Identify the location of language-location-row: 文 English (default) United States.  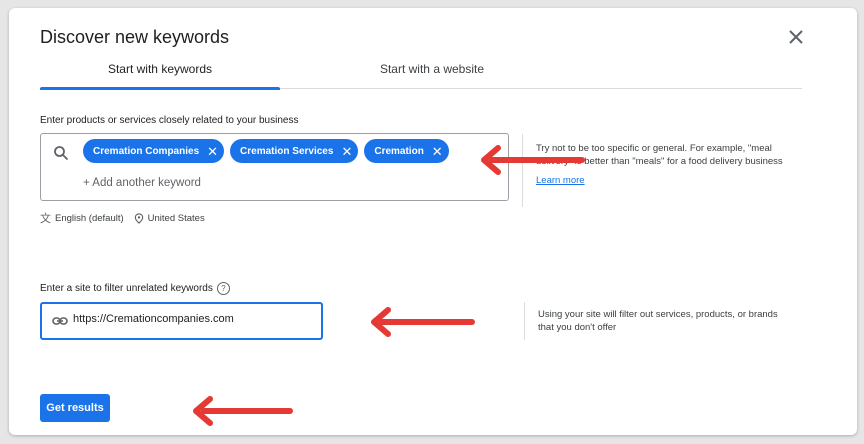
(122, 218).